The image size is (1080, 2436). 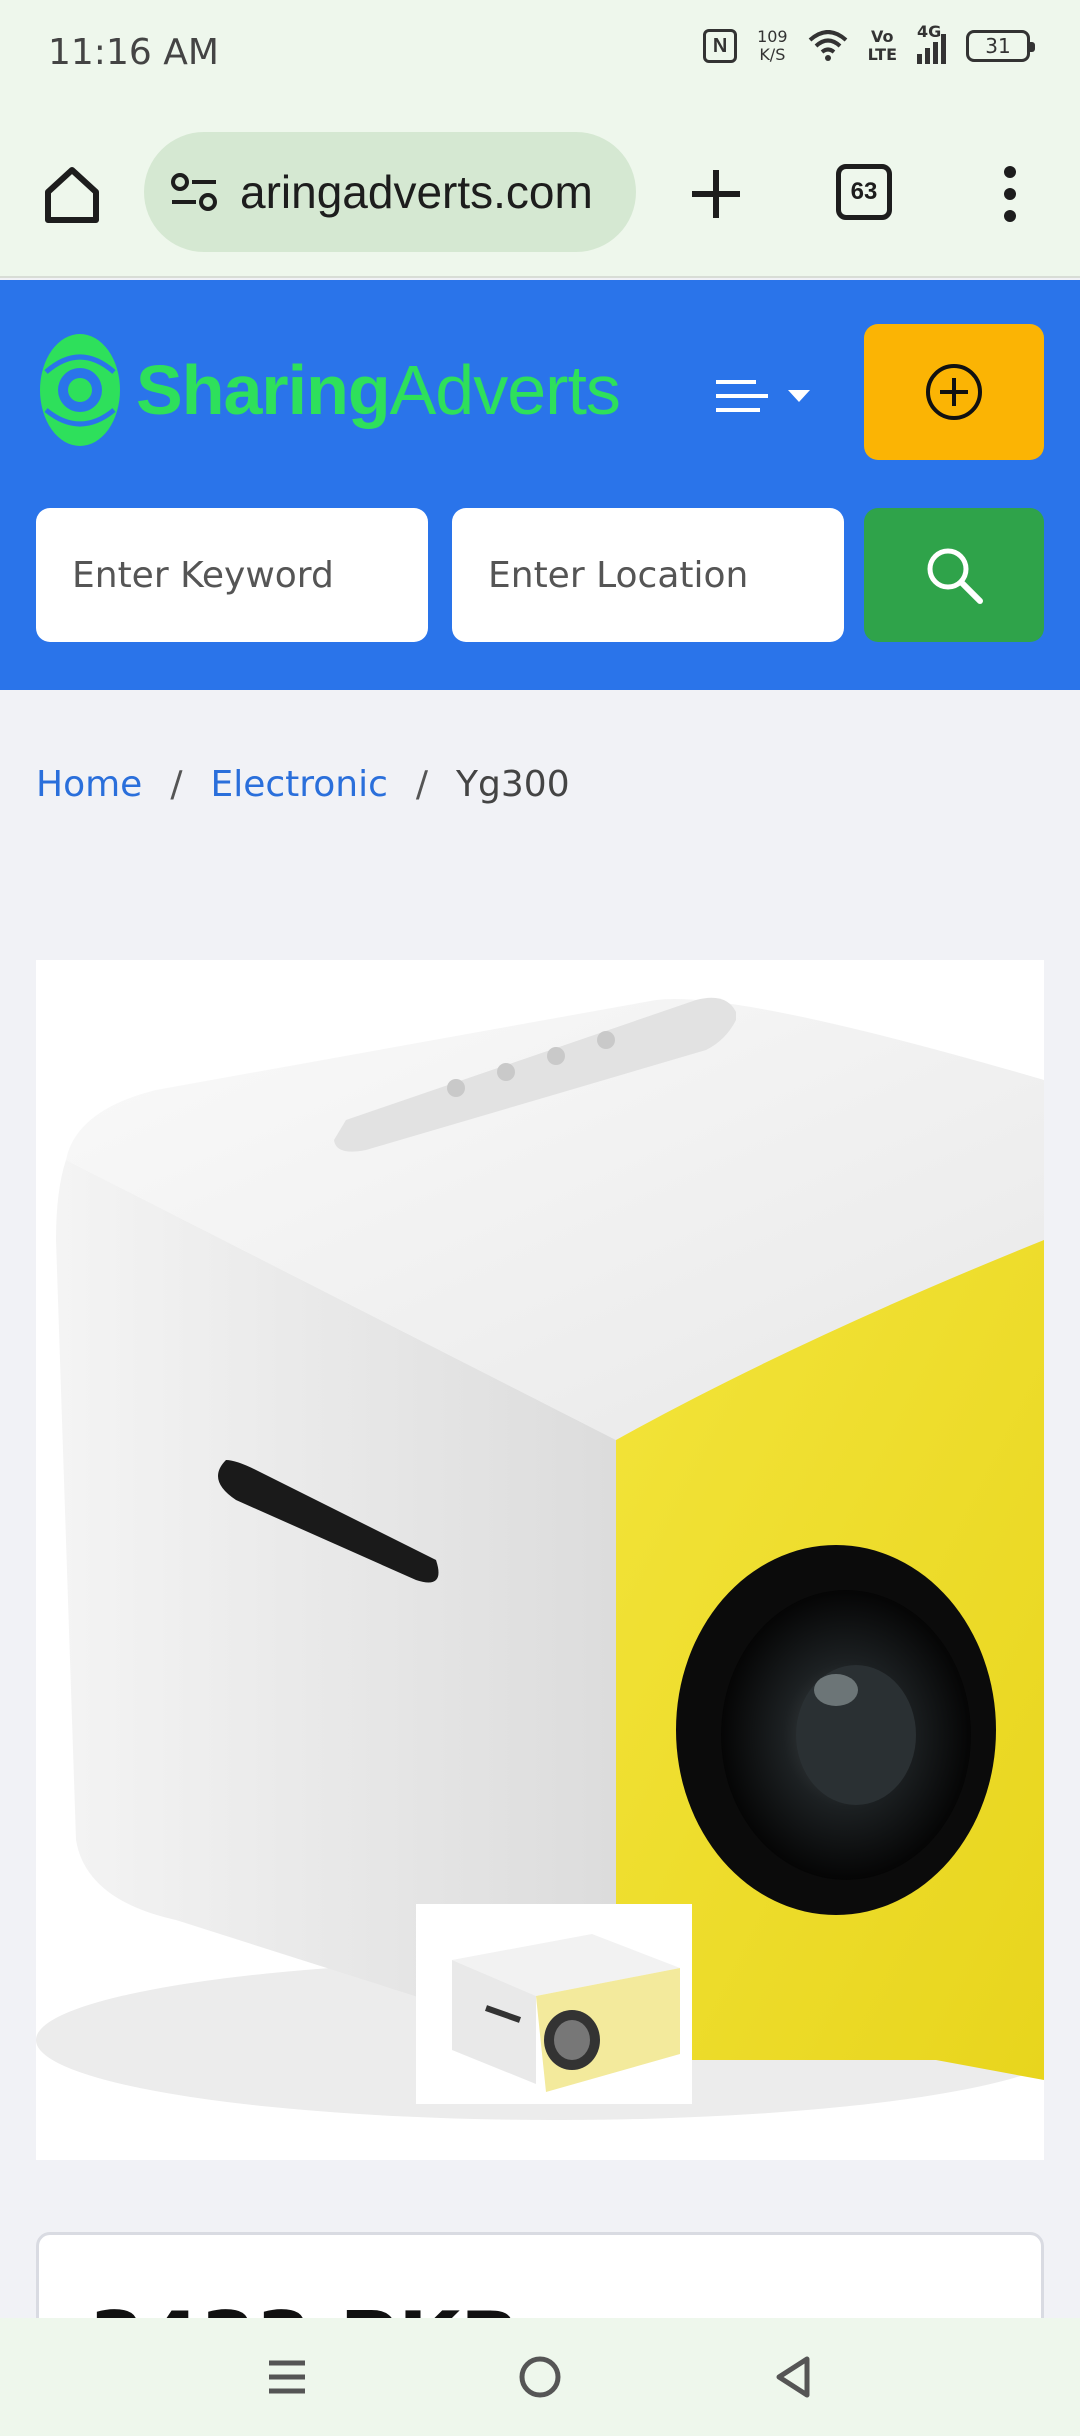 I want to click on recent-apps-button, so click(x=287, y=2377).